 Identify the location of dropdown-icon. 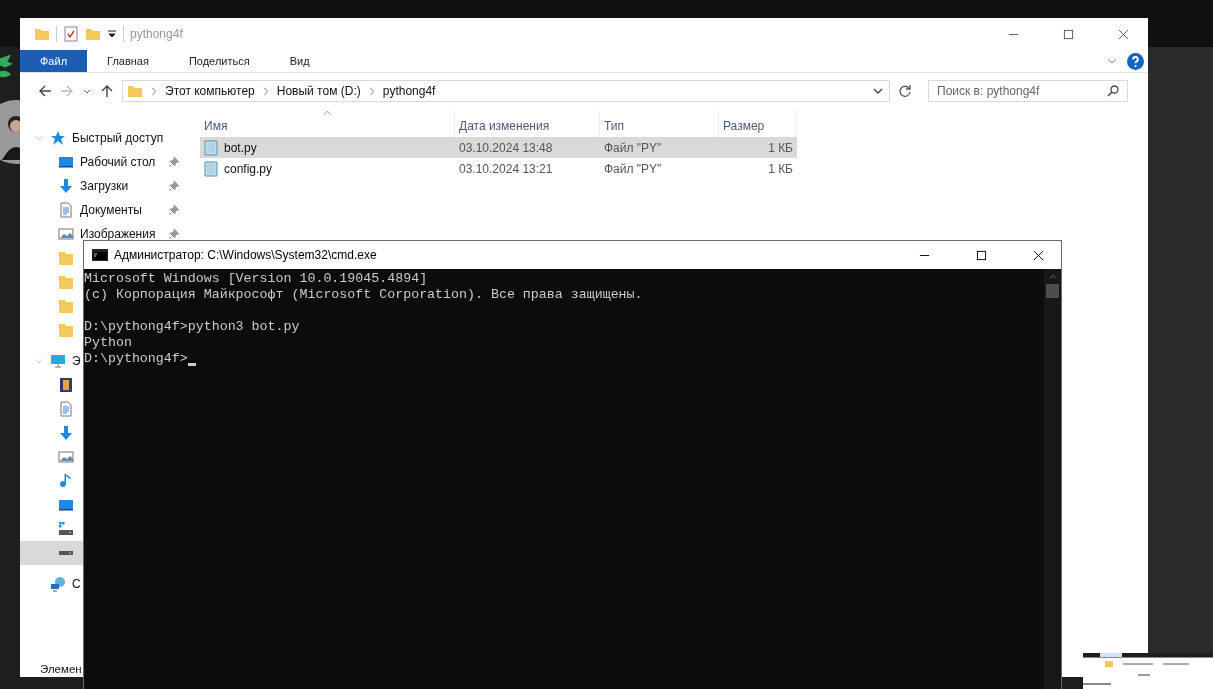
(112, 34).